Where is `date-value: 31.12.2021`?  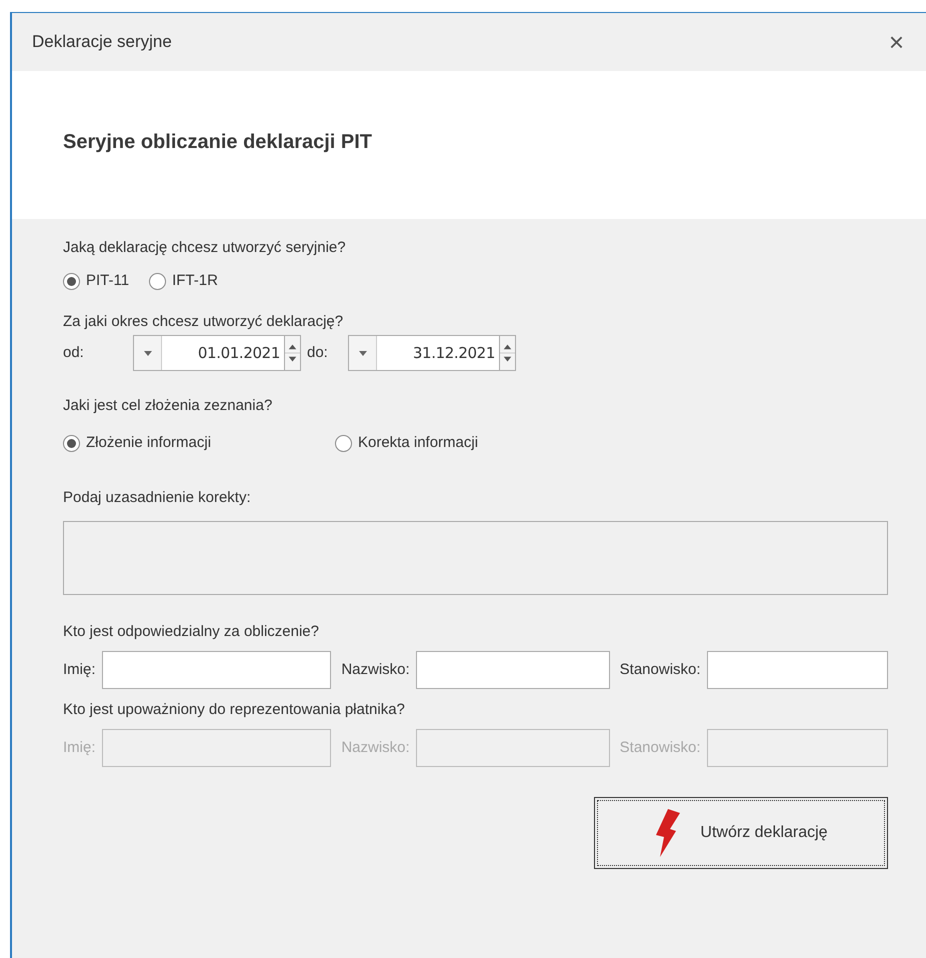
date-value: 31.12.2021 is located at coordinates (454, 353).